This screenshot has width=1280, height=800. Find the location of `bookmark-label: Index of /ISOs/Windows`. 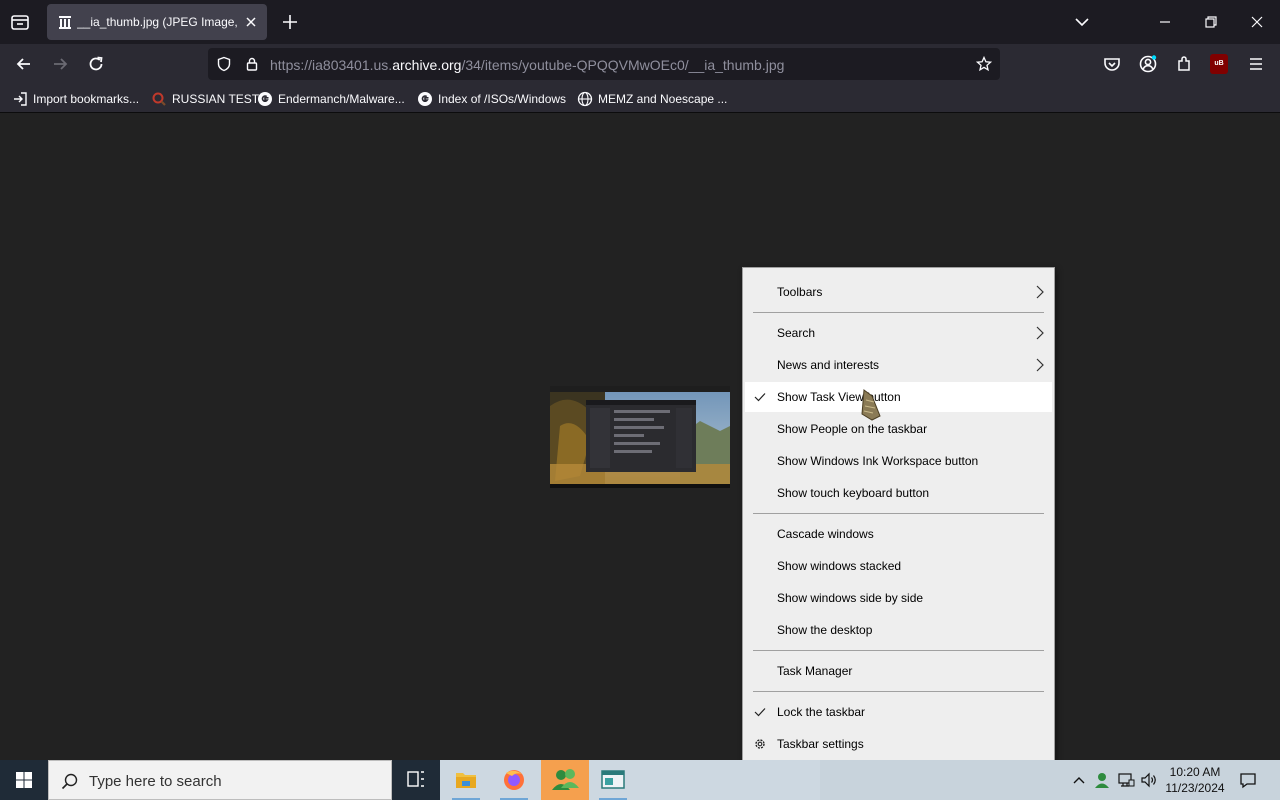

bookmark-label: Index of /ISOs/Windows is located at coordinates (502, 99).